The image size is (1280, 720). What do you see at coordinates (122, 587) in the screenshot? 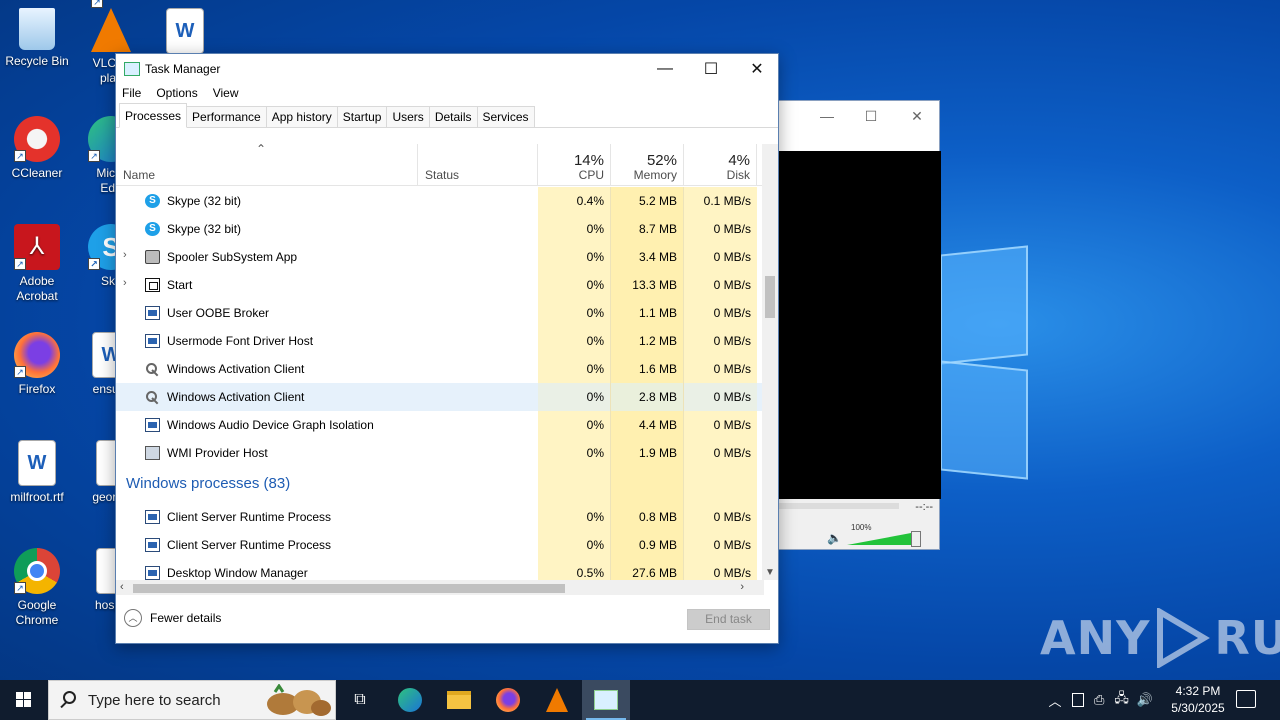
I see `scroll-left-arrow-icon: ‹` at bounding box center [122, 587].